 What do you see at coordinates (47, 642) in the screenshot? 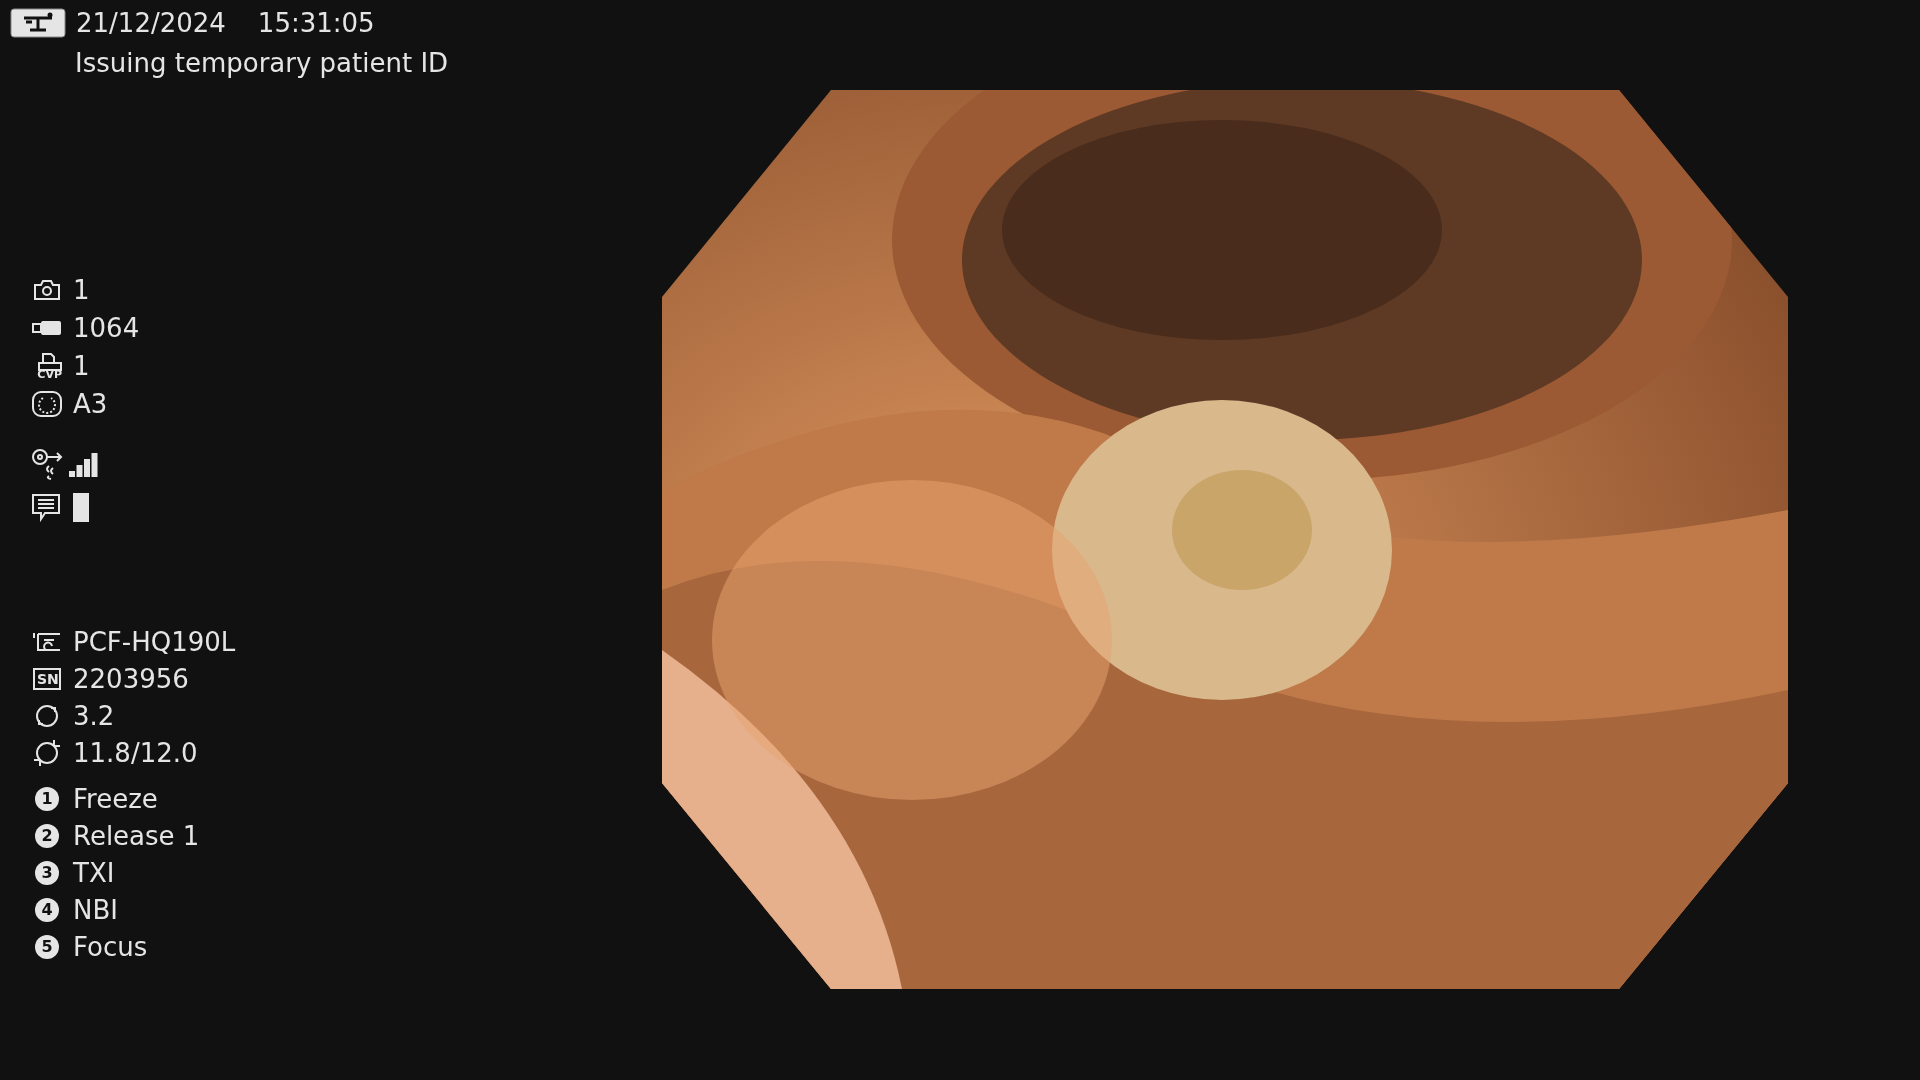
I see `endoscope-icon` at bounding box center [47, 642].